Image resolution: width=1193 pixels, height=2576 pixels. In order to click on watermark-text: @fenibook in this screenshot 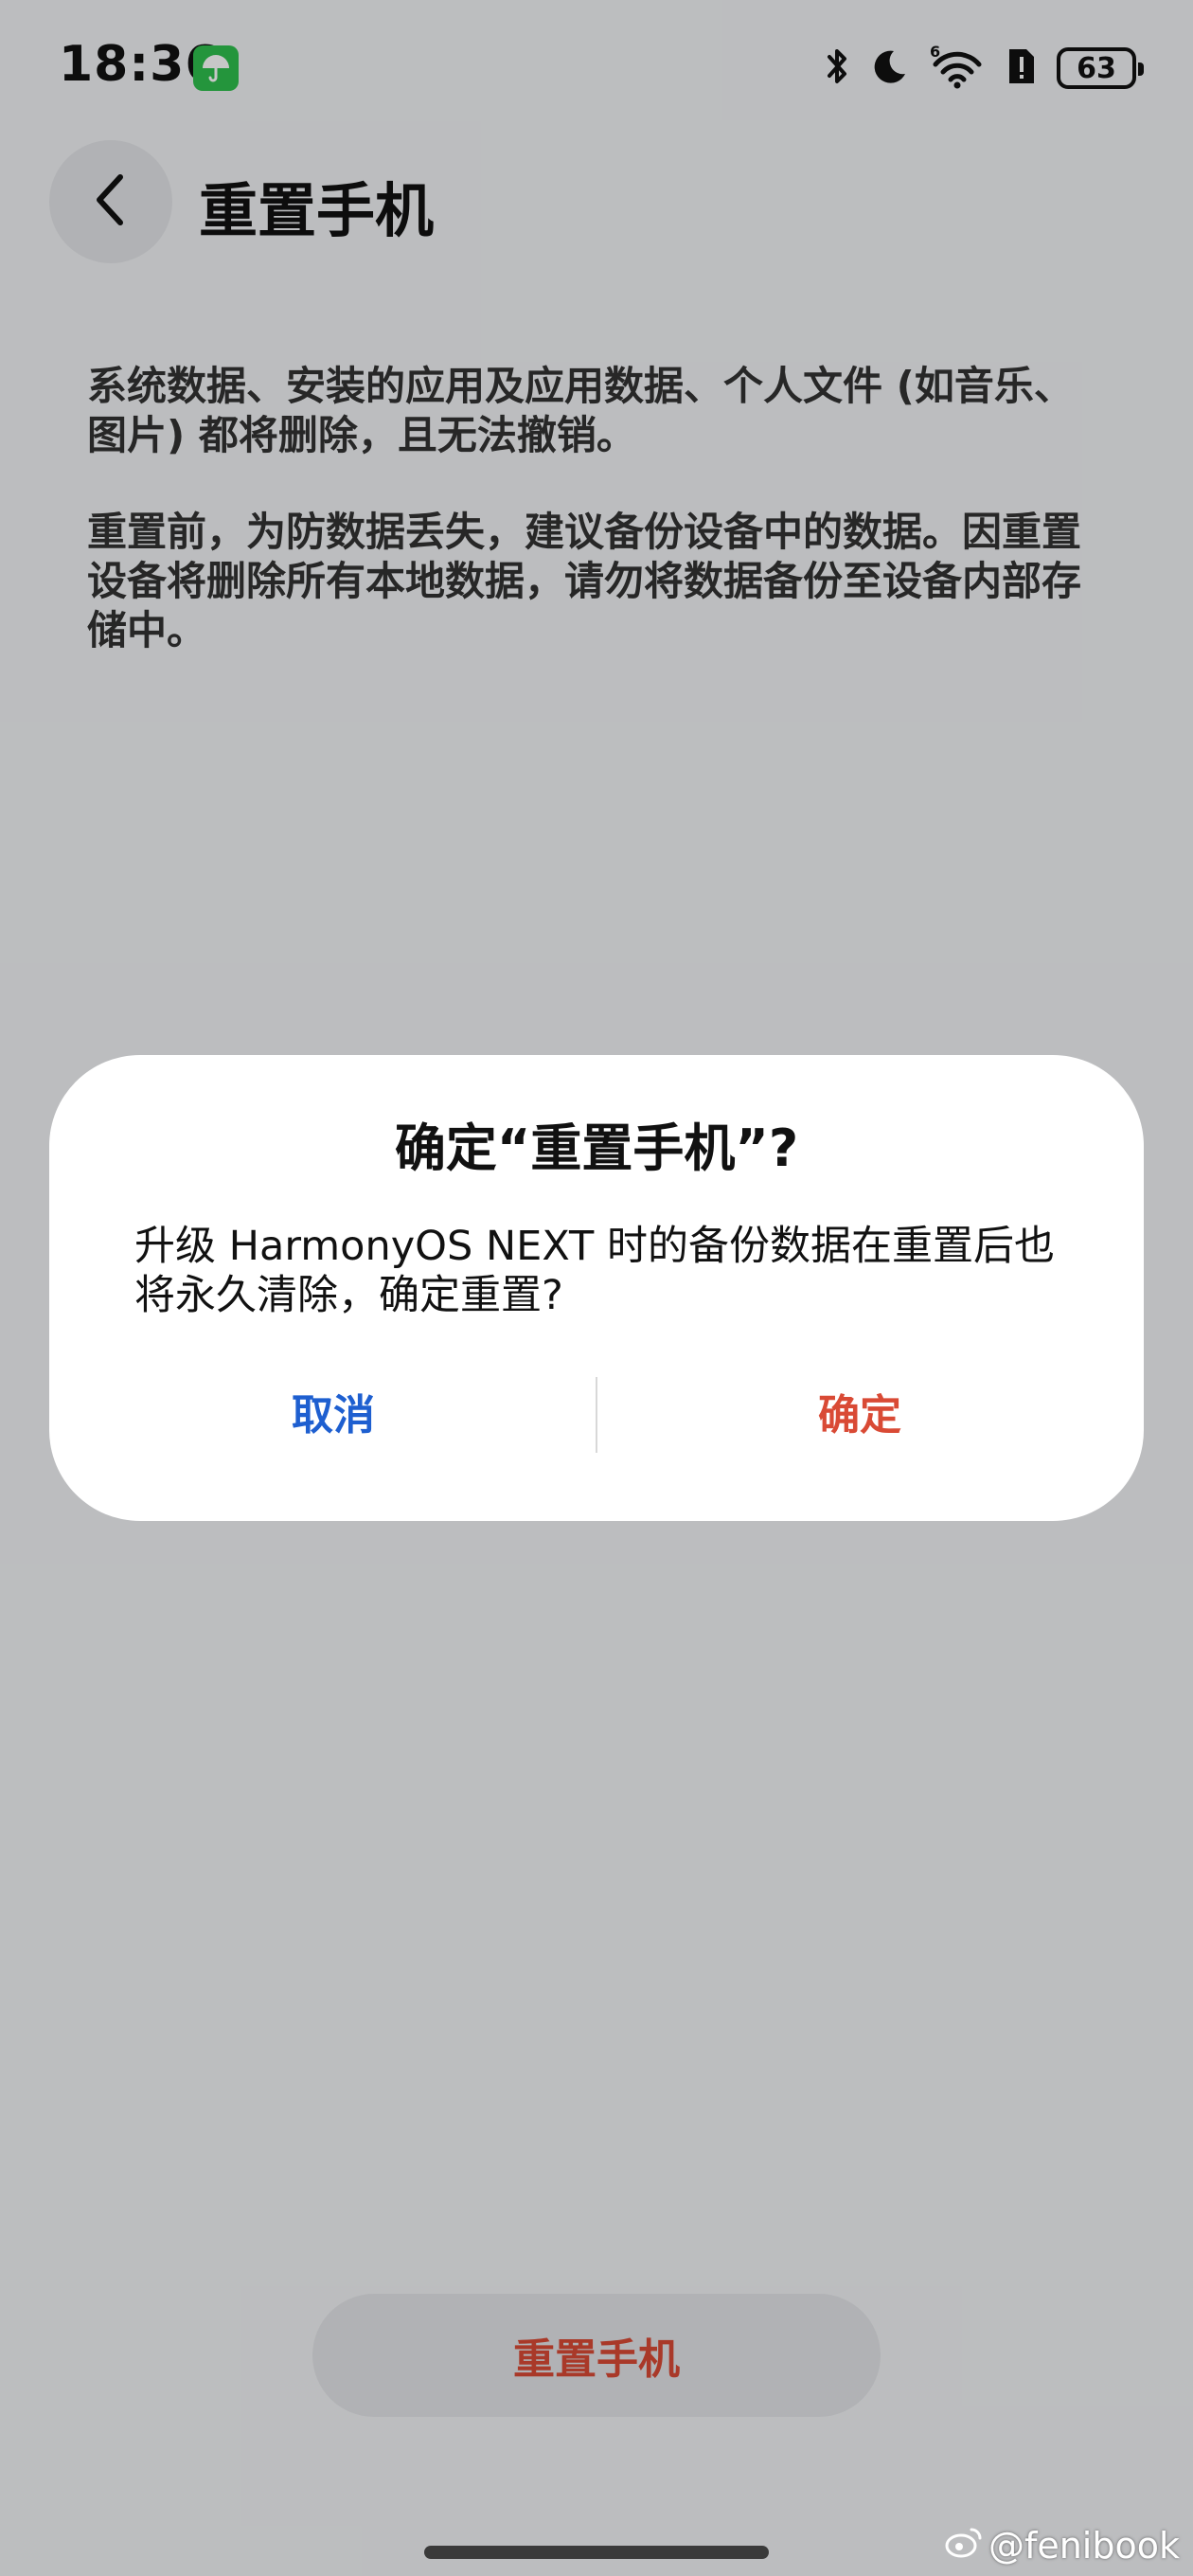, I will do `click(1084, 2546)`.